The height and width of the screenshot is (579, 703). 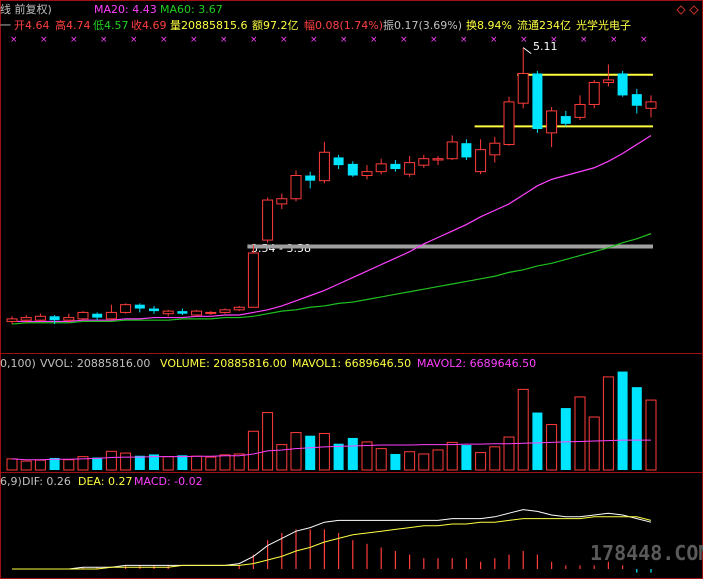 What do you see at coordinates (73, 25) in the screenshot?
I see `quote-high: 高4.74` at bounding box center [73, 25].